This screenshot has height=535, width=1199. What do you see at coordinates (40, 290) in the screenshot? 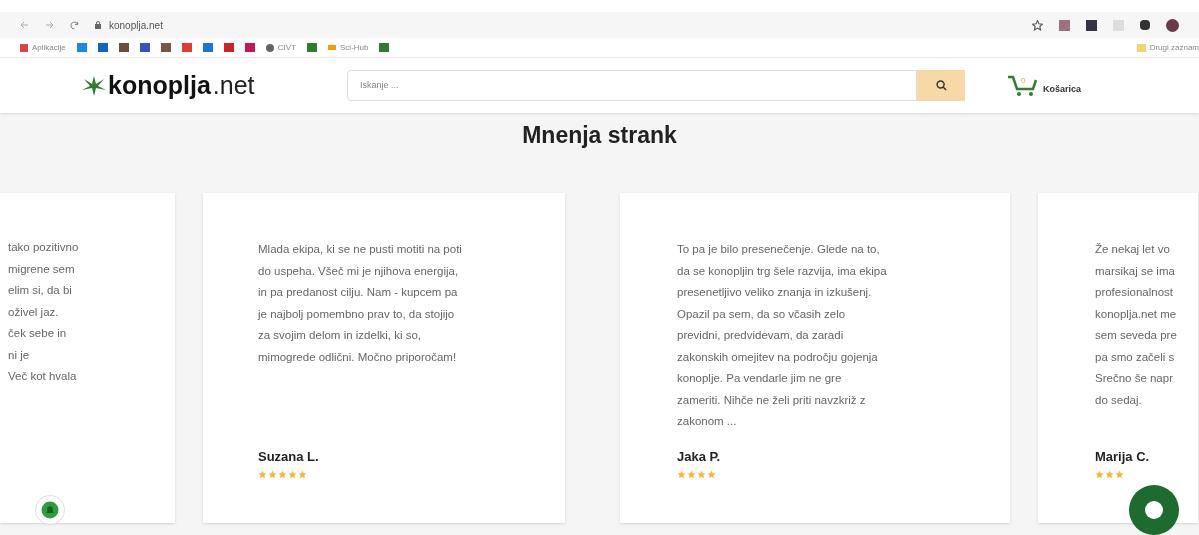
I see `review-text: elim si, da bi` at bounding box center [40, 290].